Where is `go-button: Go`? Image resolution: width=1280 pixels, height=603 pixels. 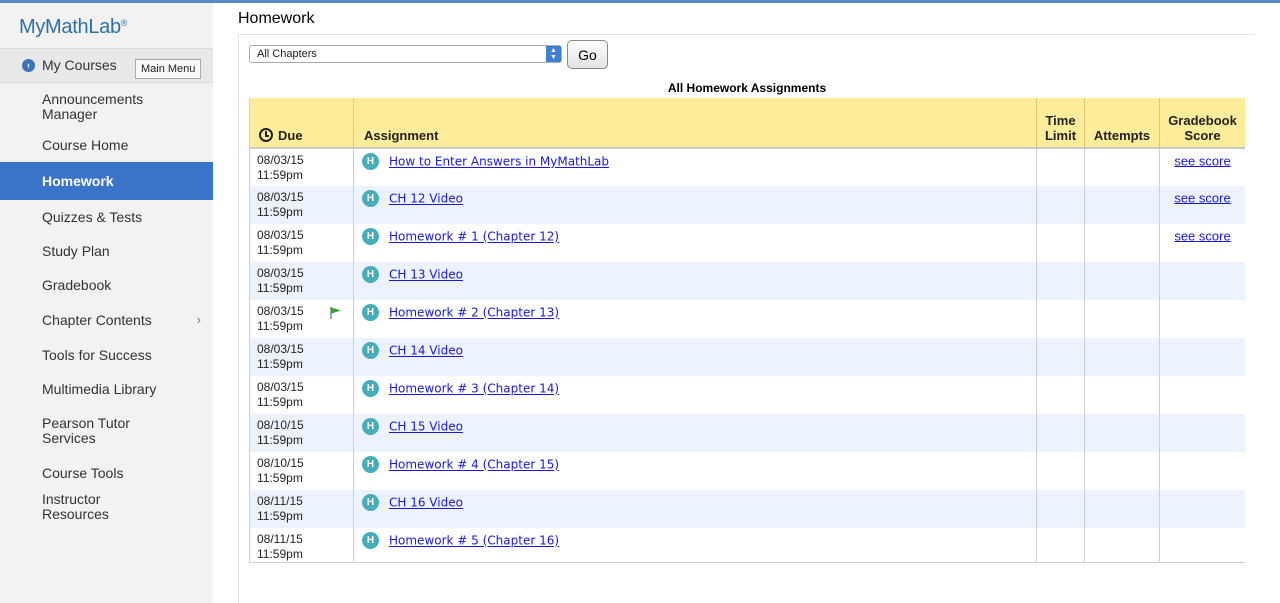 go-button: Go is located at coordinates (587, 54).